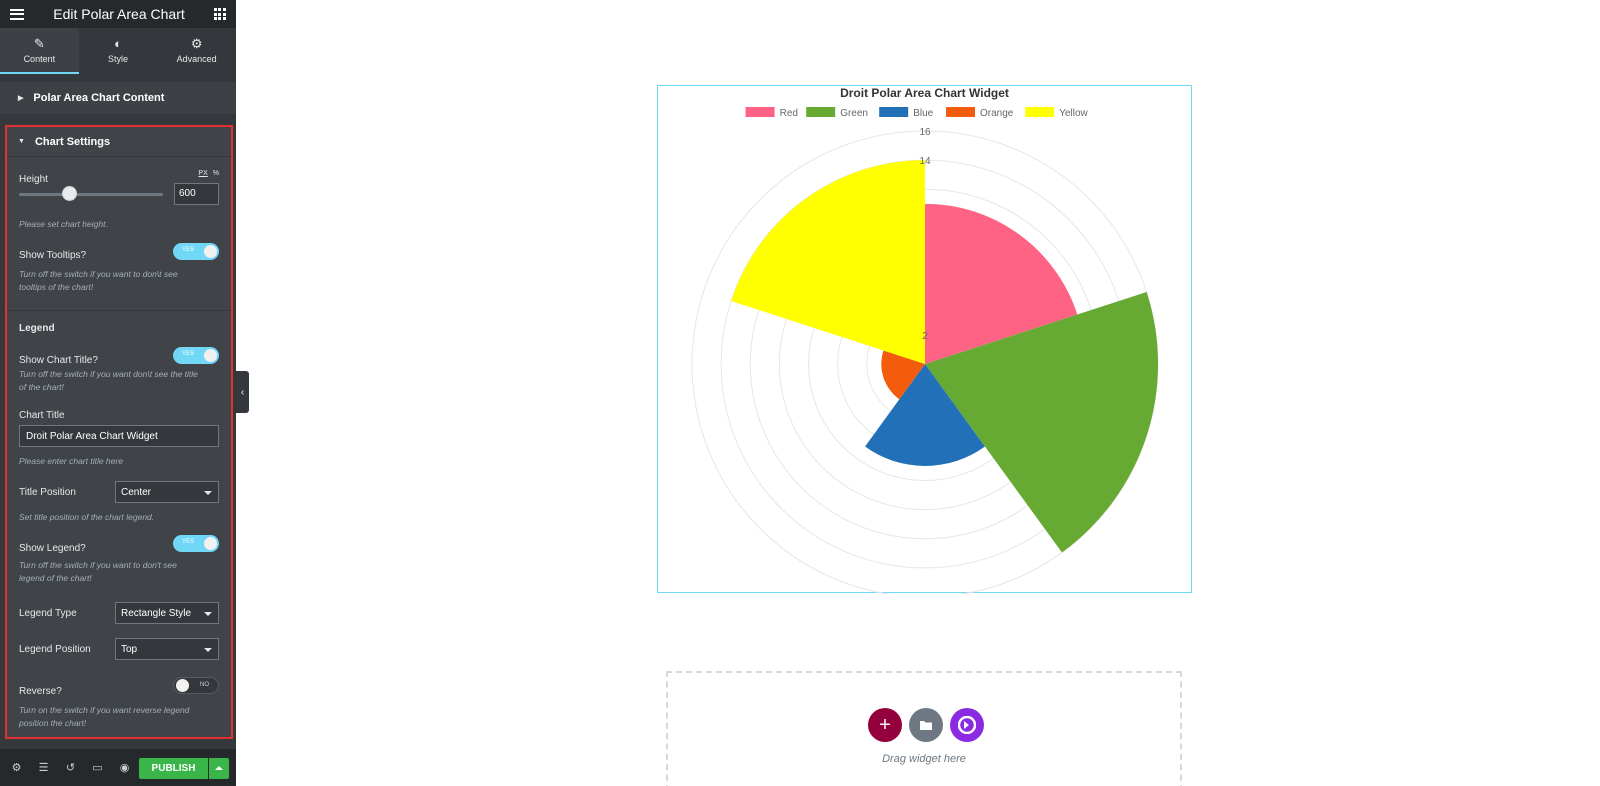 The width and height of the screenshot is (1600, 786). What do you see at coordinates (216, 173) in the screenshot?
I see `unit-percent: %` at bounding box center [216, 173].